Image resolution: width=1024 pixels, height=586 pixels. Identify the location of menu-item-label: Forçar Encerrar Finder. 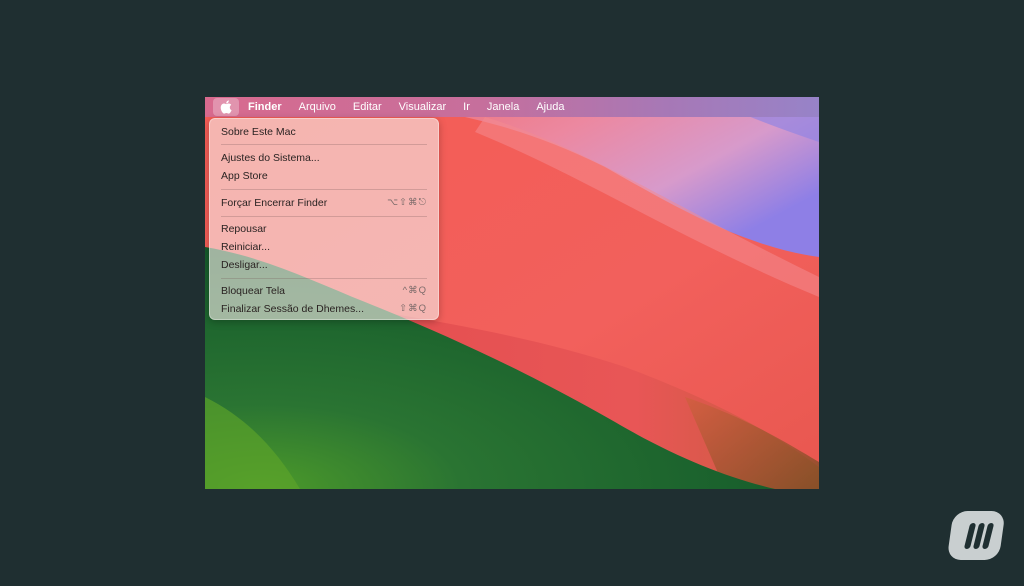
(274, 202).